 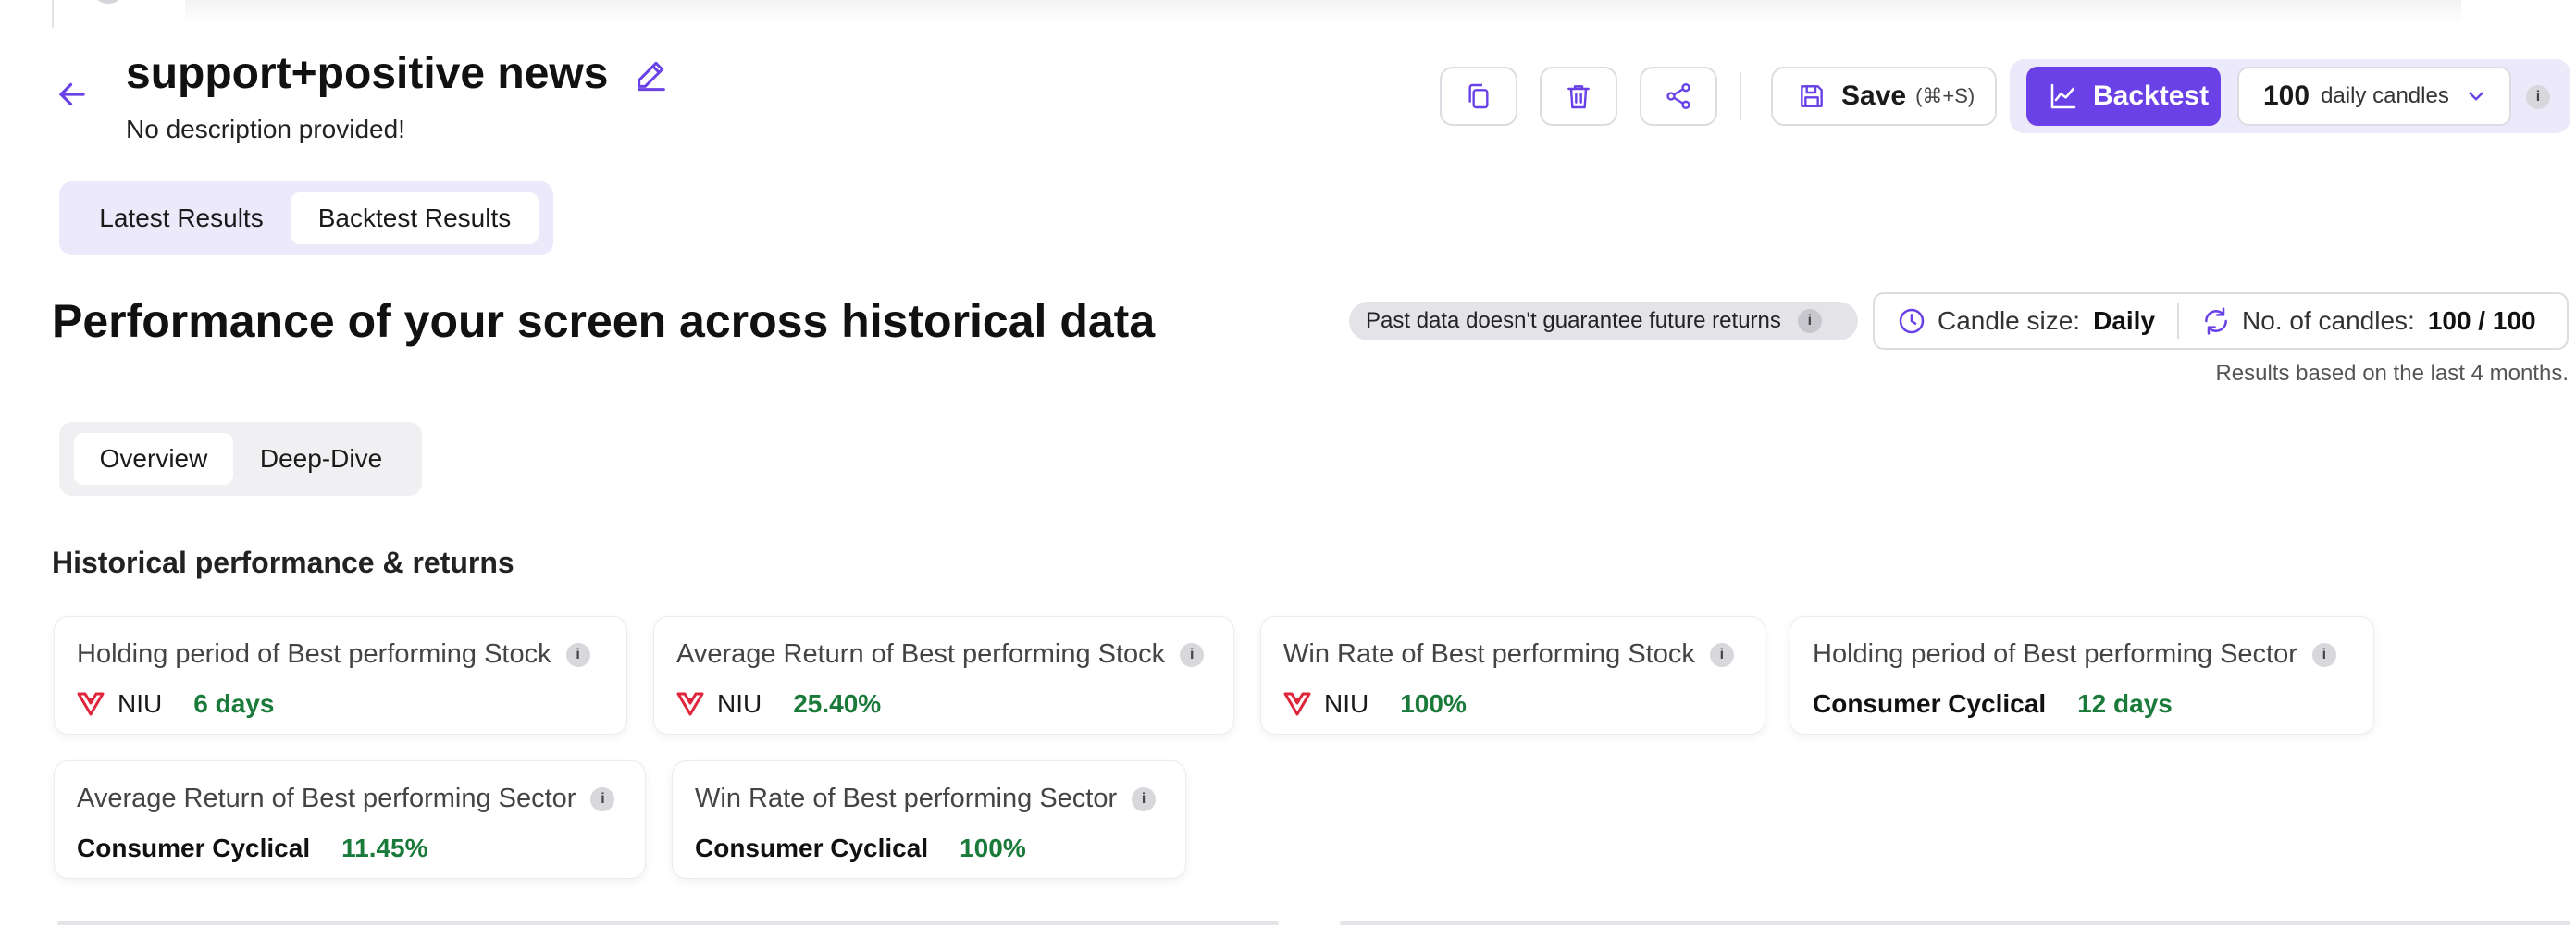 What do you see at coordinates (1489, 654) in the screenshot?
I see `card-label: Win Rate of Best performing Stock` at bounding box center [1489, 654].